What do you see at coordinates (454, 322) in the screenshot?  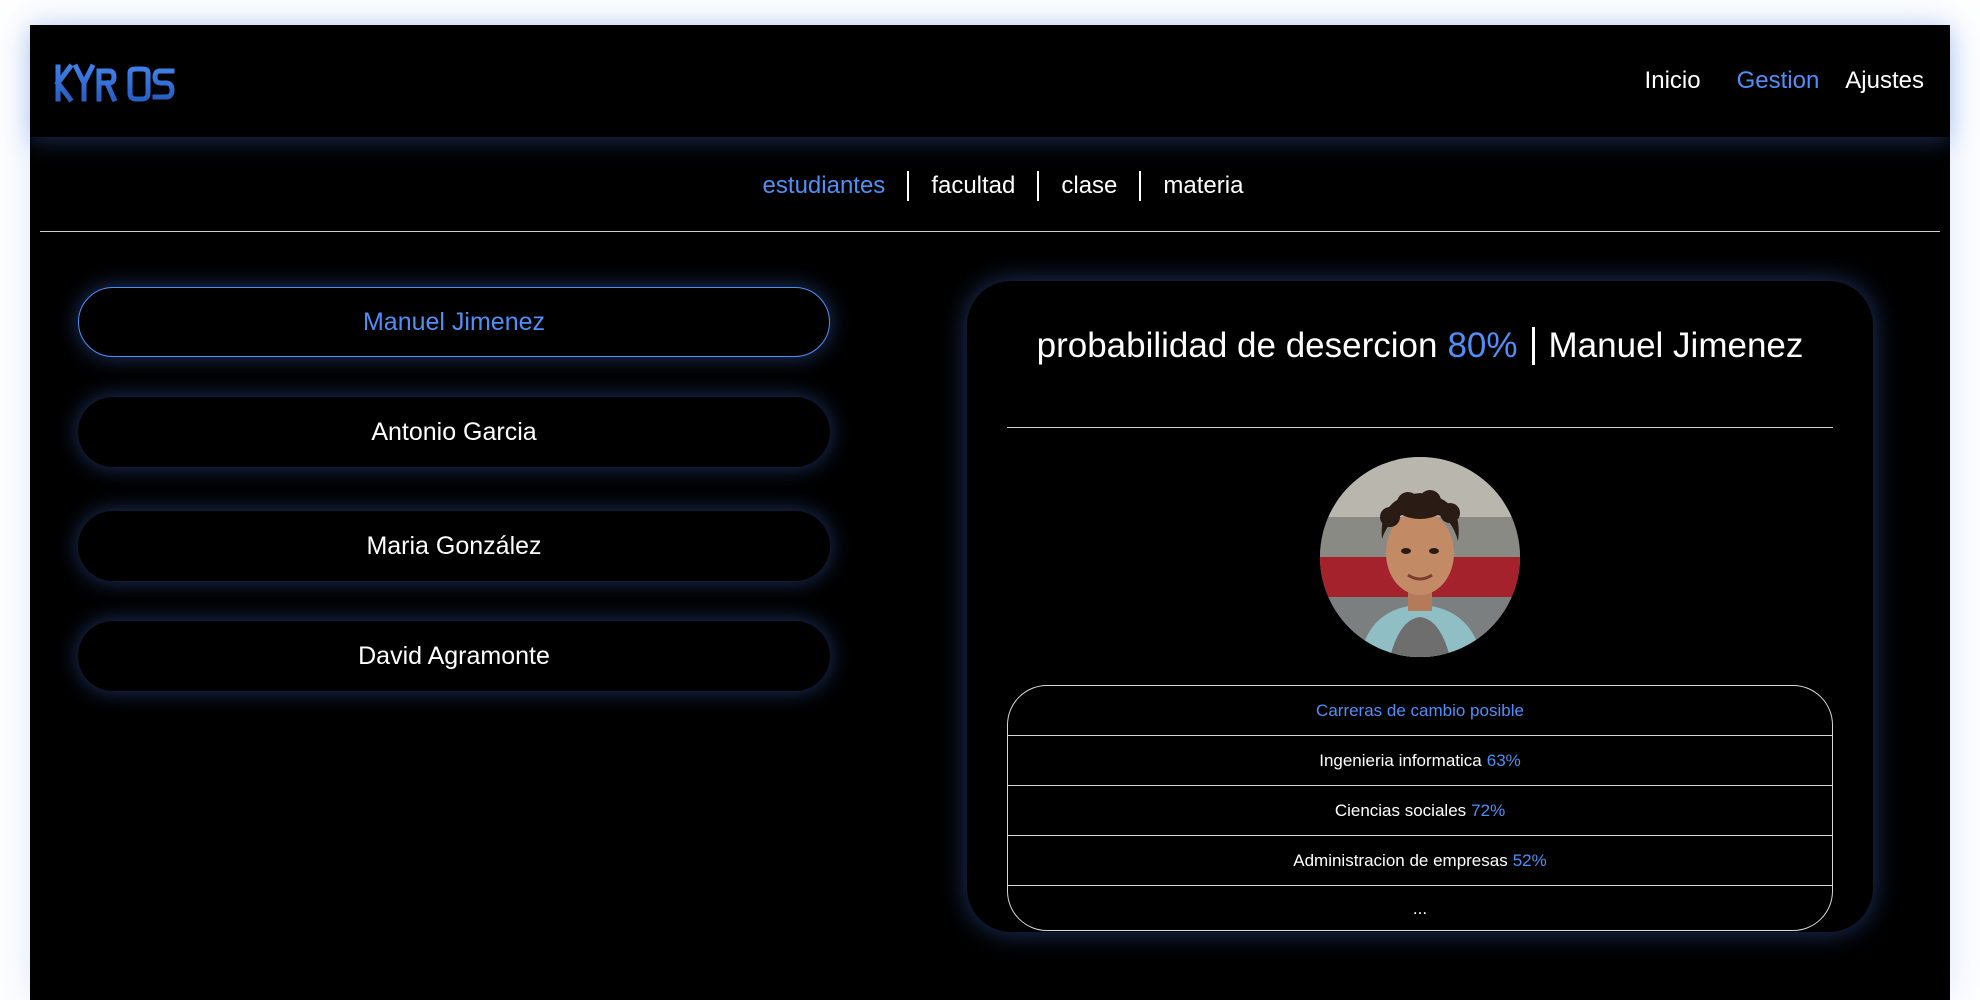 I see `student-item-manuel-jimenez: Manuel Jimenez` at bounding box center [454, 322].